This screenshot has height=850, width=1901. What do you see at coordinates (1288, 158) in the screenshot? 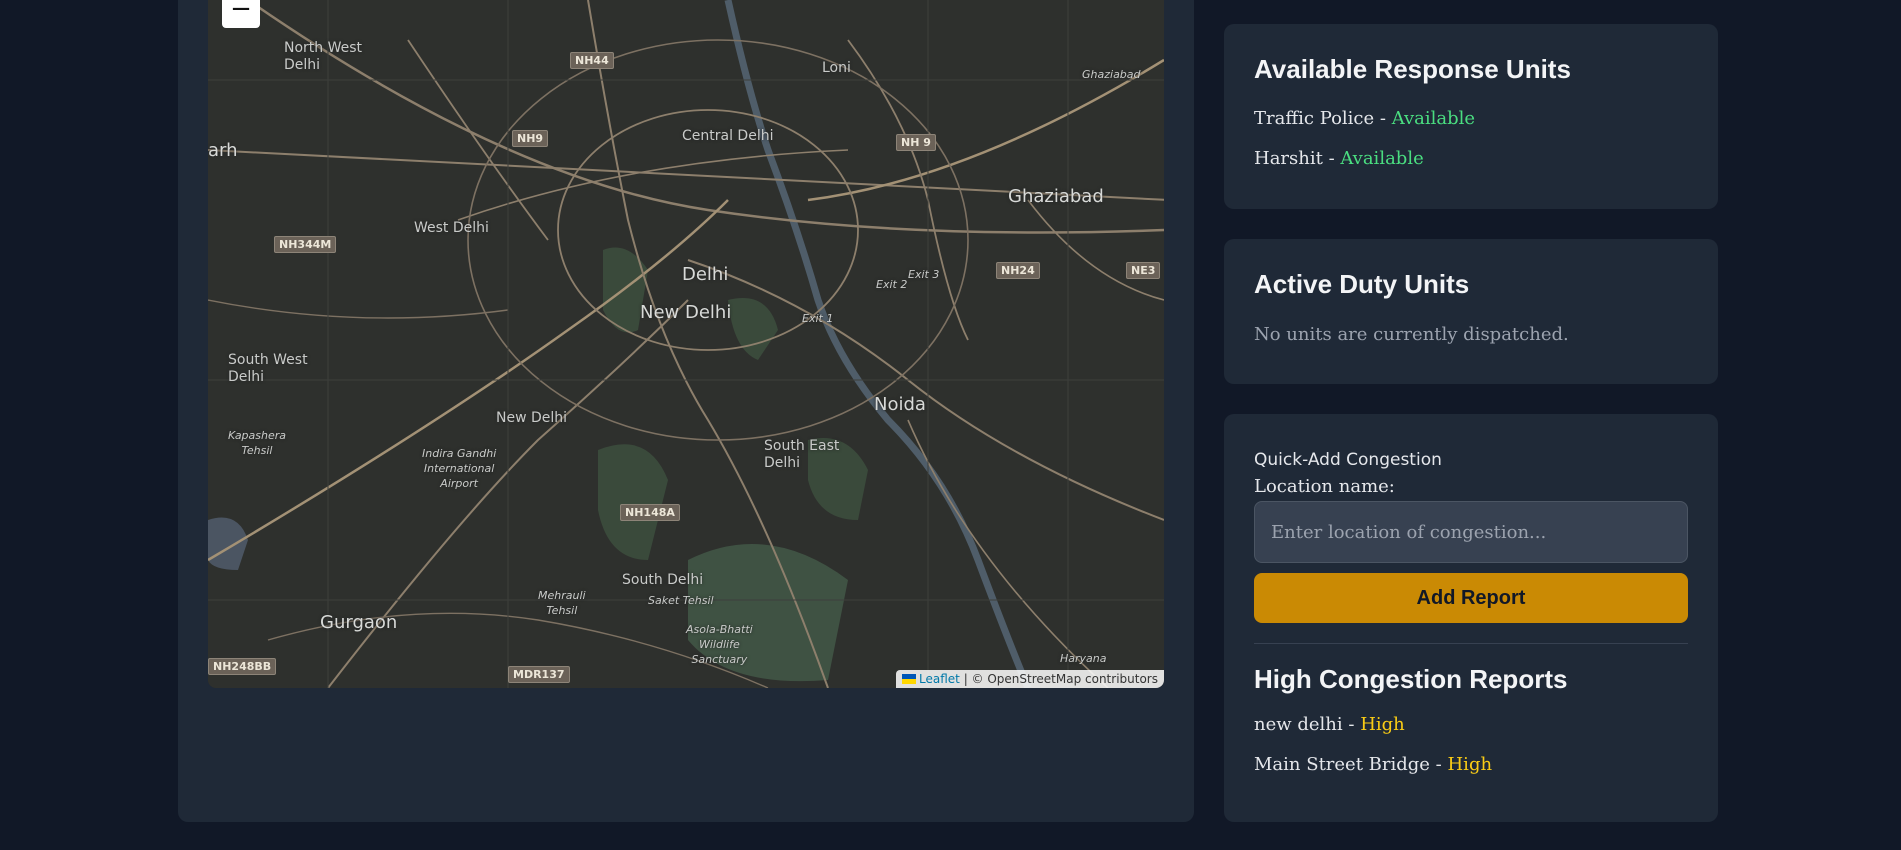
I see `unit-name: Harshit` at bounding box center [1288, 158].